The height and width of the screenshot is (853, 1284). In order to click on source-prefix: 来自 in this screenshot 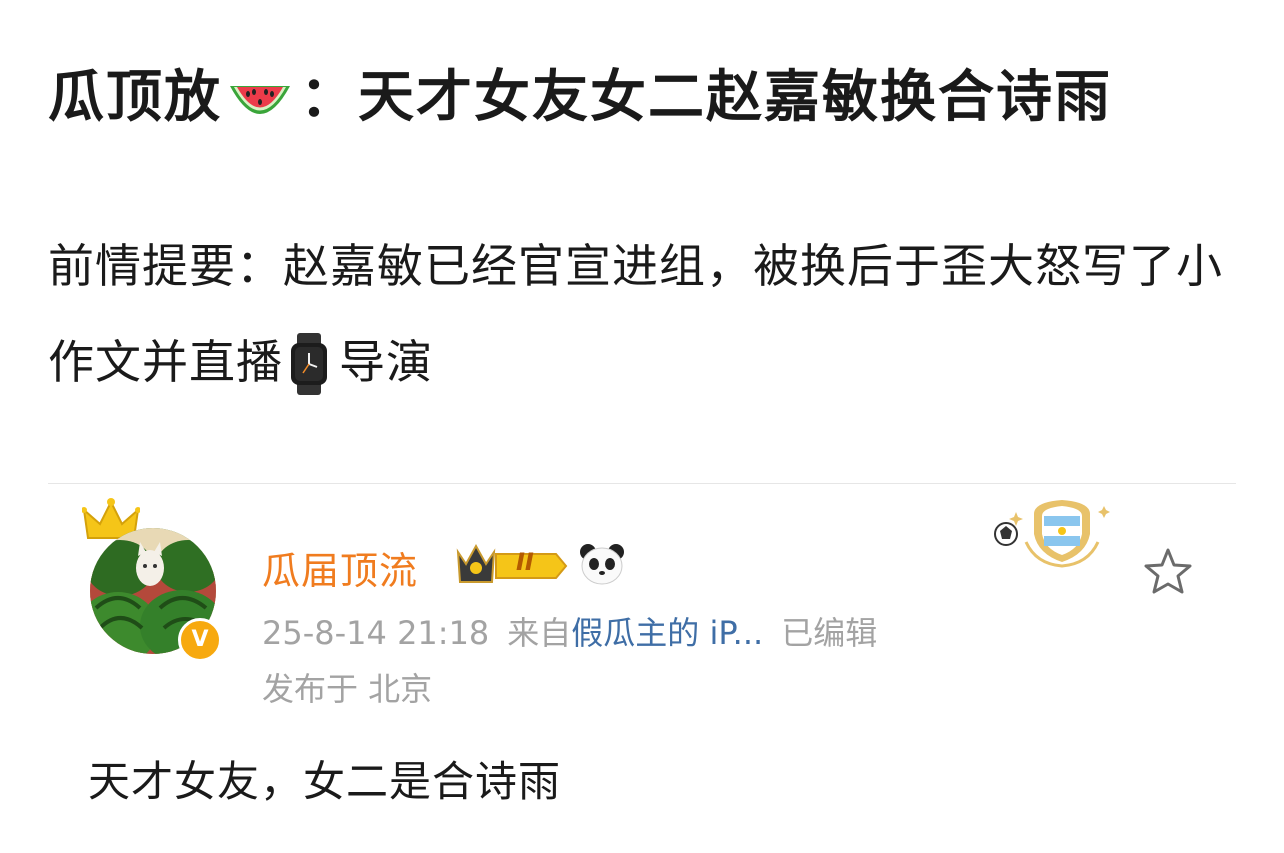, I will do `click(539, 633)`.